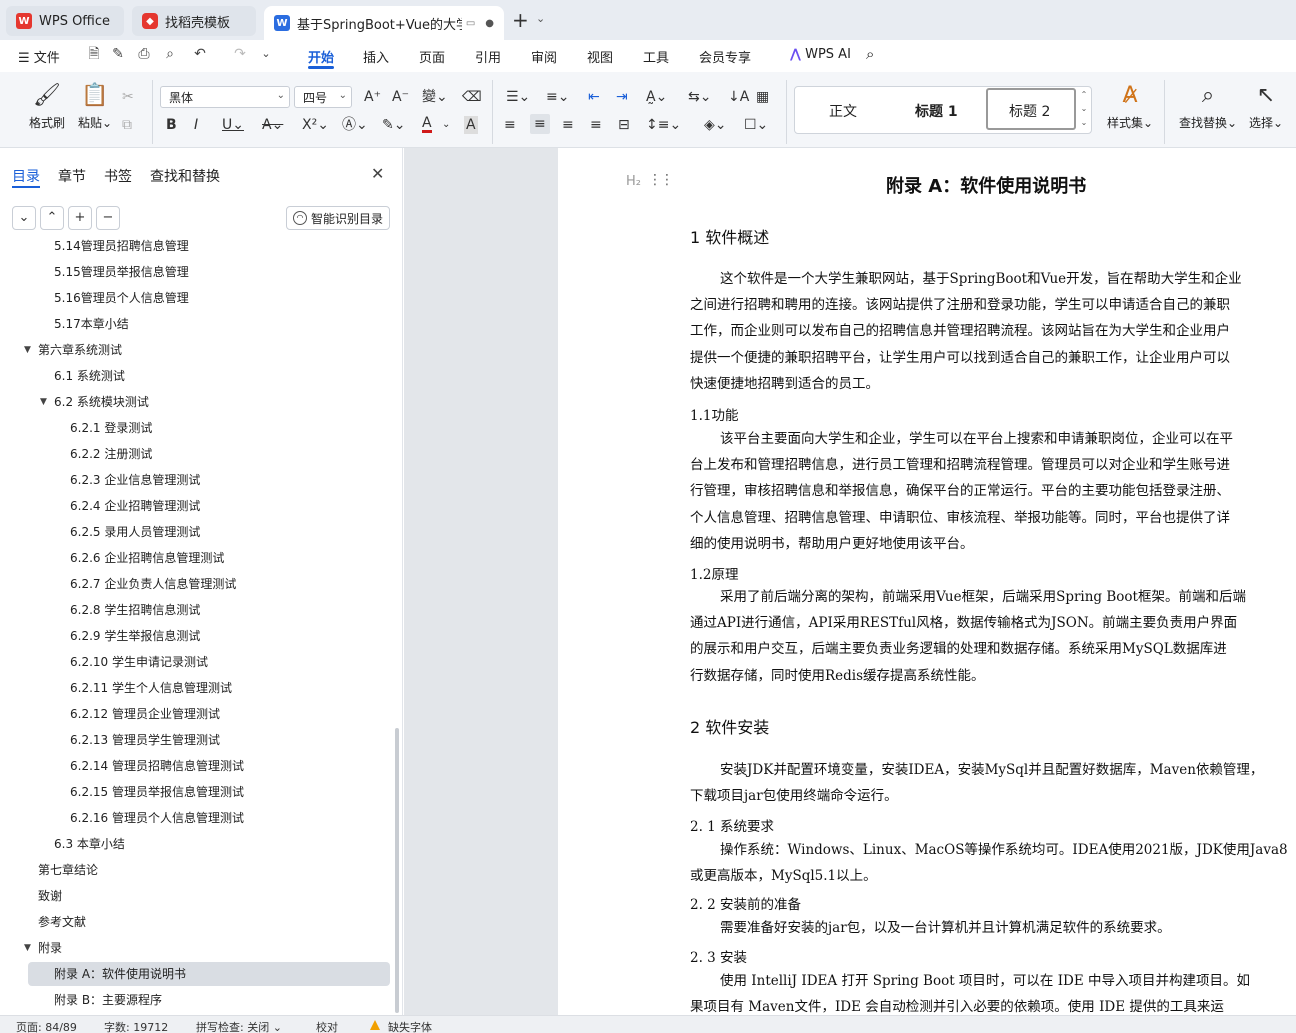 This screenshot has height=1033, width=1296. I want to click on toc-item: 6.1 系统测试, so click(89, 376).